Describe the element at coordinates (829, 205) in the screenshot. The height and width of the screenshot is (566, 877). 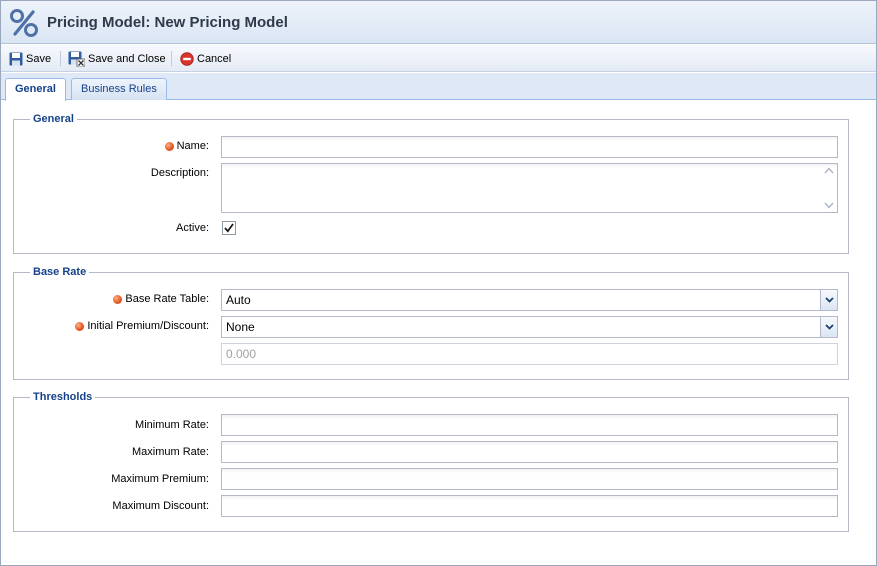
I see `scroll-down-icon` at that location.